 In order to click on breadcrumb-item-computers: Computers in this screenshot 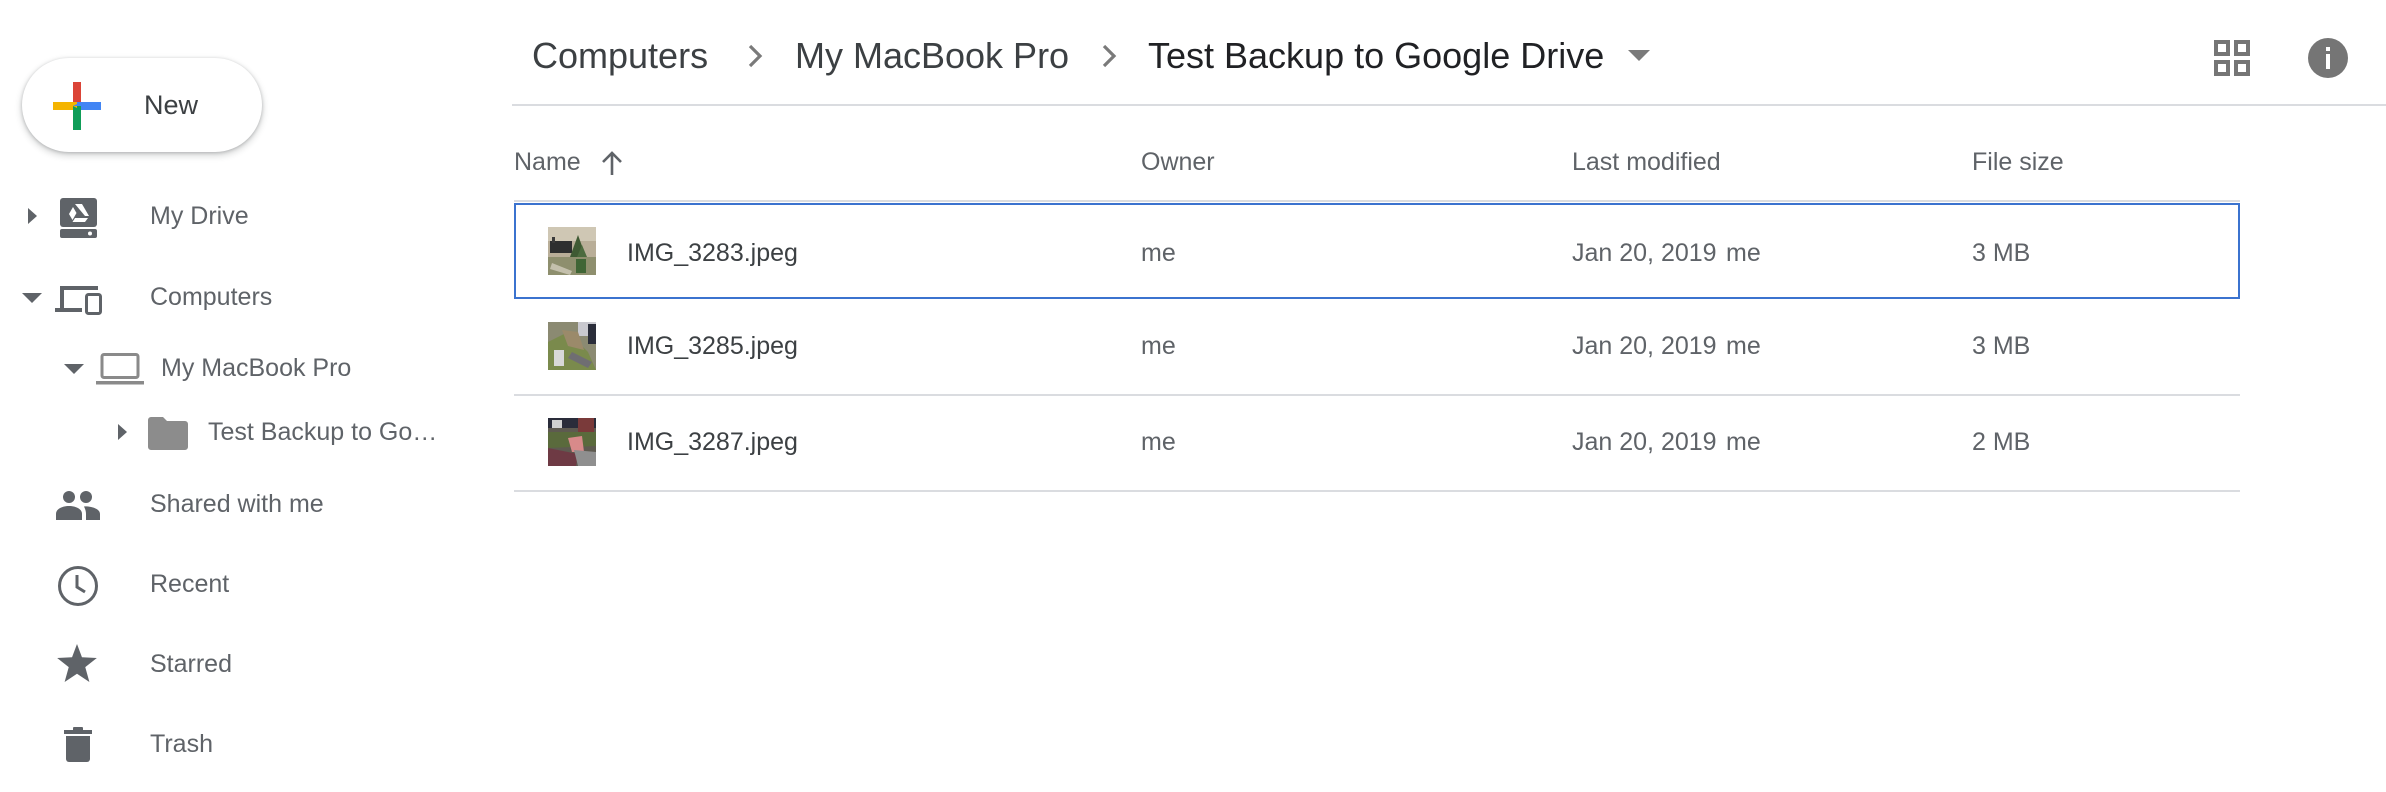, I will do `click(620, 56)`.